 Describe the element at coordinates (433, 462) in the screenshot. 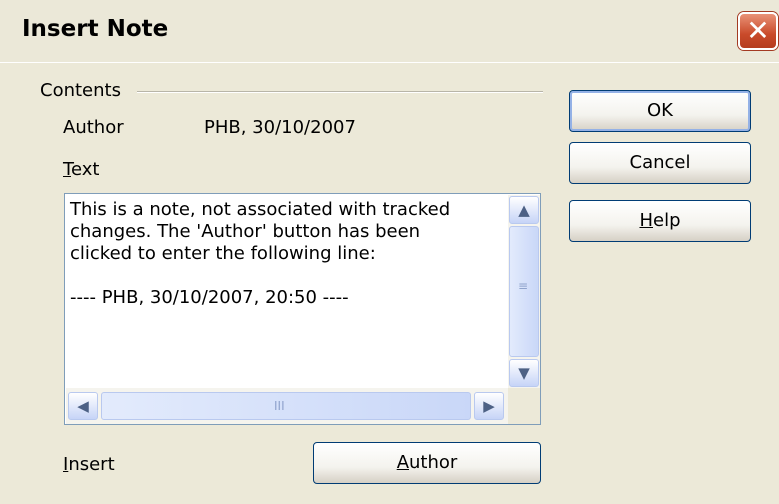

I see `author-button-rest: uthor` at that location.